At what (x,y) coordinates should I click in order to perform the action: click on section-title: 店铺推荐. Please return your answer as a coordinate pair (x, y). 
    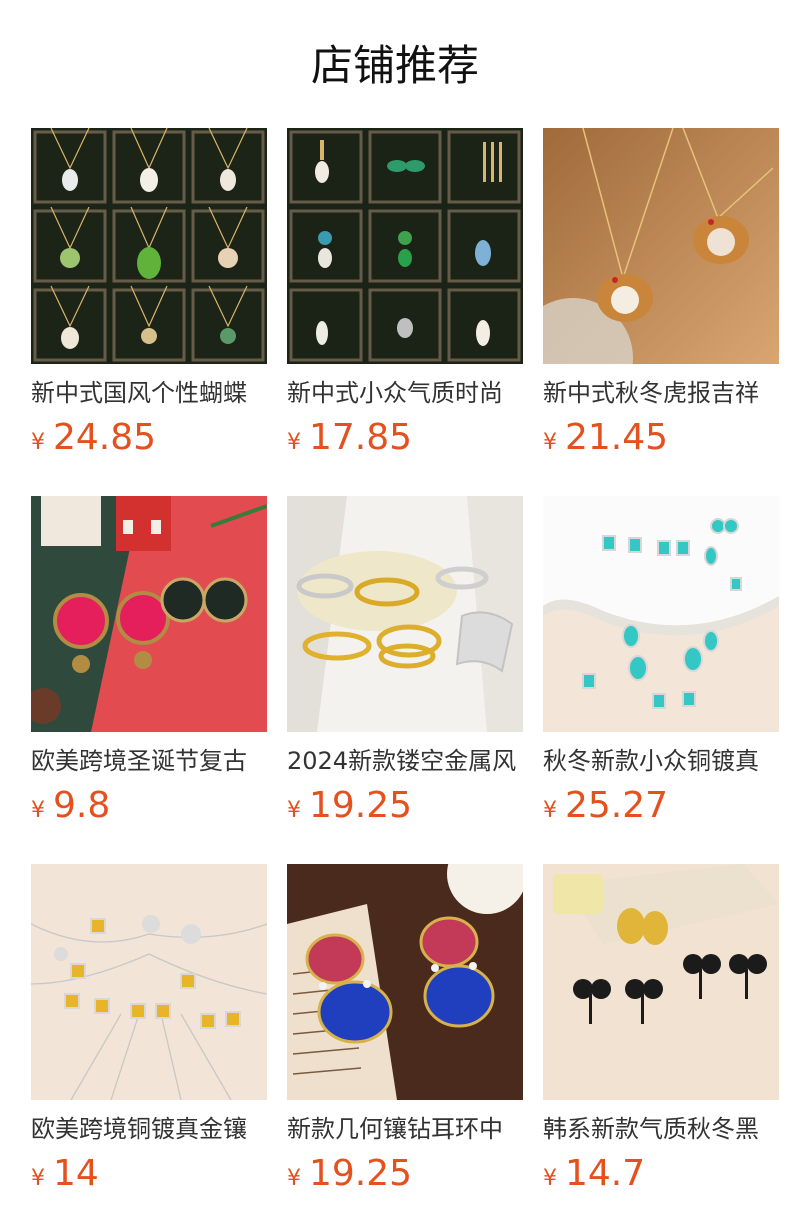
    Looking at the image, I should click on (394, 65).